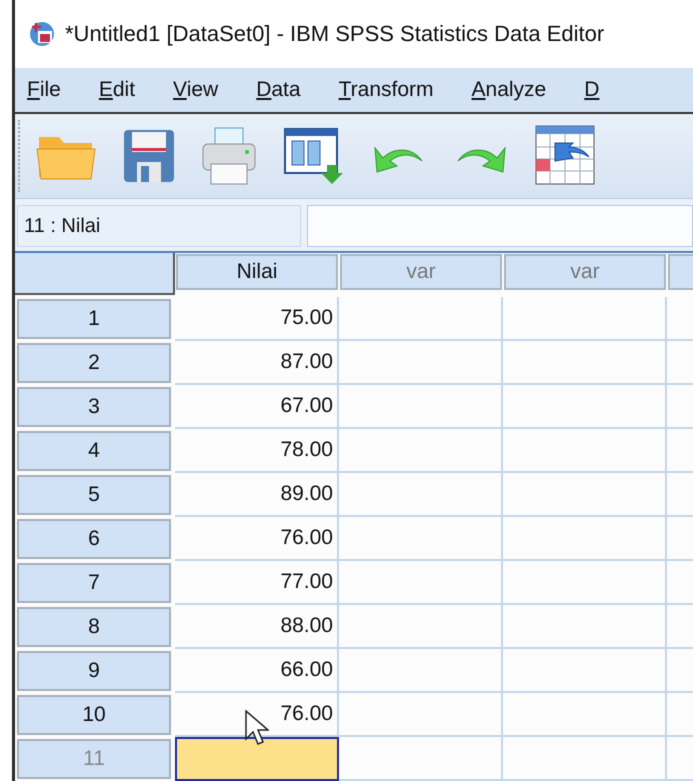 The width and height of the screenshot is (693, 781). What do you see at coordinates (94, 319) in the screenshot?
I see `row-header: 1` at bounding box center [94, 319].